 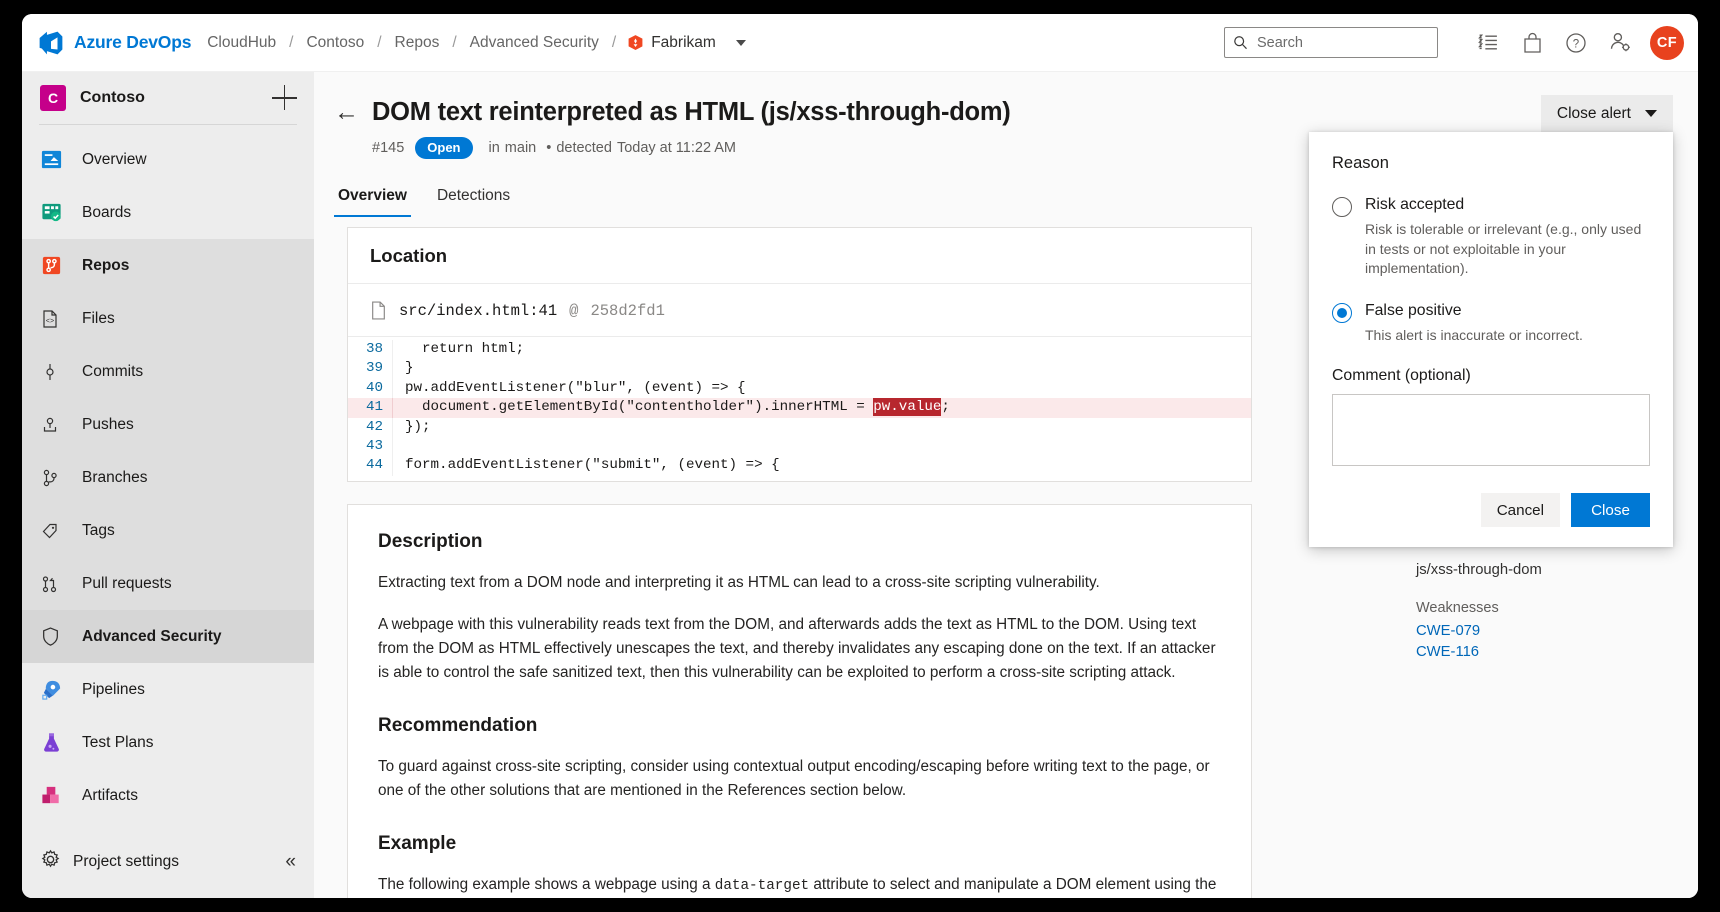 What do you see at coordinates (1532, 43) in the screenshot?
I see `marketplace-bag-icon` at bounding box center [1532, 43].